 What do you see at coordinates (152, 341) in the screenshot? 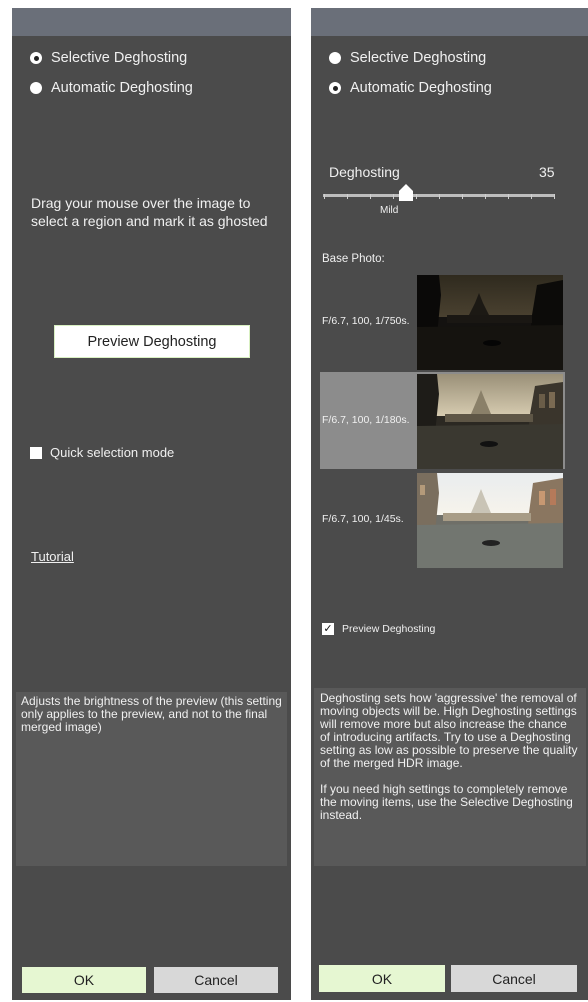
I see `preview-deghosting-button: Preview Deghosting` at bounding box center [152, 341].